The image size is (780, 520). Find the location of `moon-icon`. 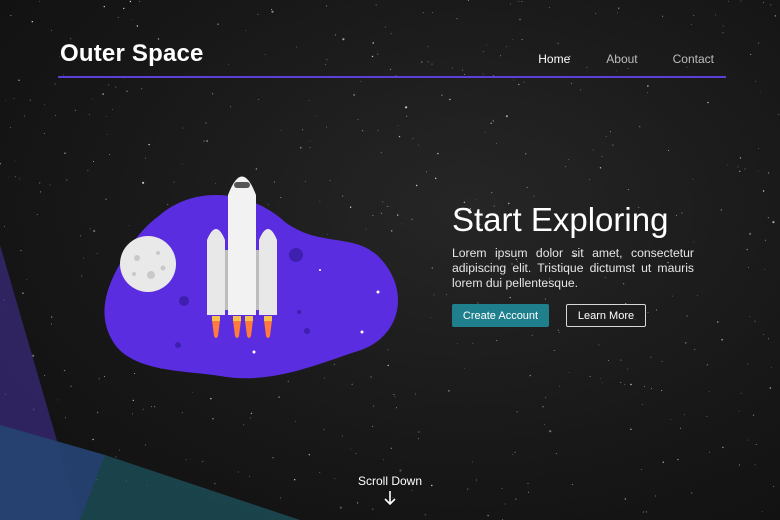

moon-icon is located at coordinates (148, 264).